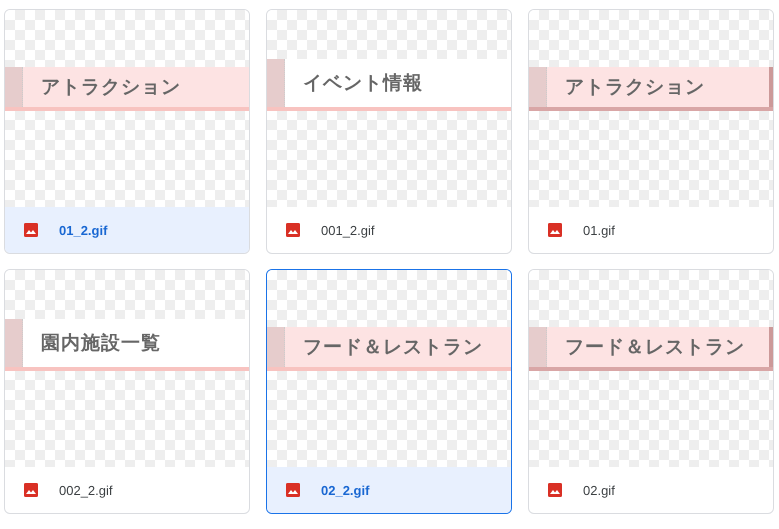  Describe the element at coordinates (389, 131) in the screenshot. I see `file-card: イベント情報 001_2.gif` at that location.